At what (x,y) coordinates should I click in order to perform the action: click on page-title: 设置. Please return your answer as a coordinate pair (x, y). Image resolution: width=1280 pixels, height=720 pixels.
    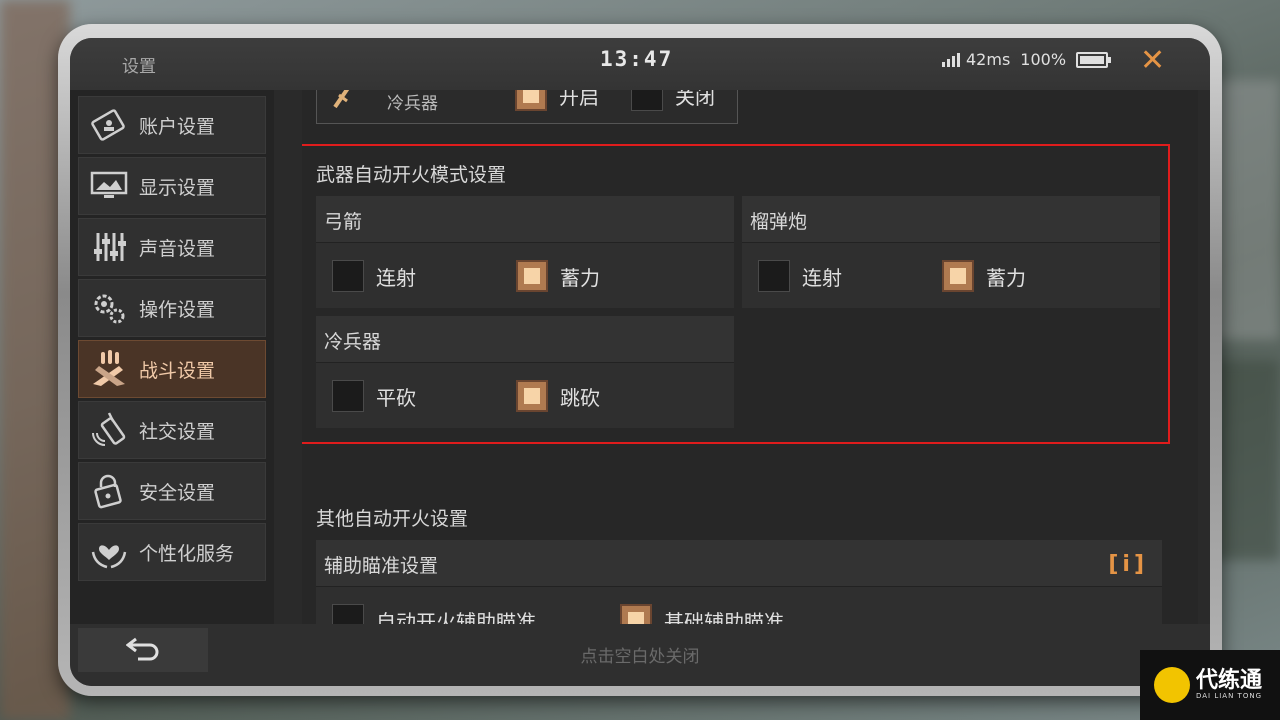
    Looking at the image, I should click on (139, 67).